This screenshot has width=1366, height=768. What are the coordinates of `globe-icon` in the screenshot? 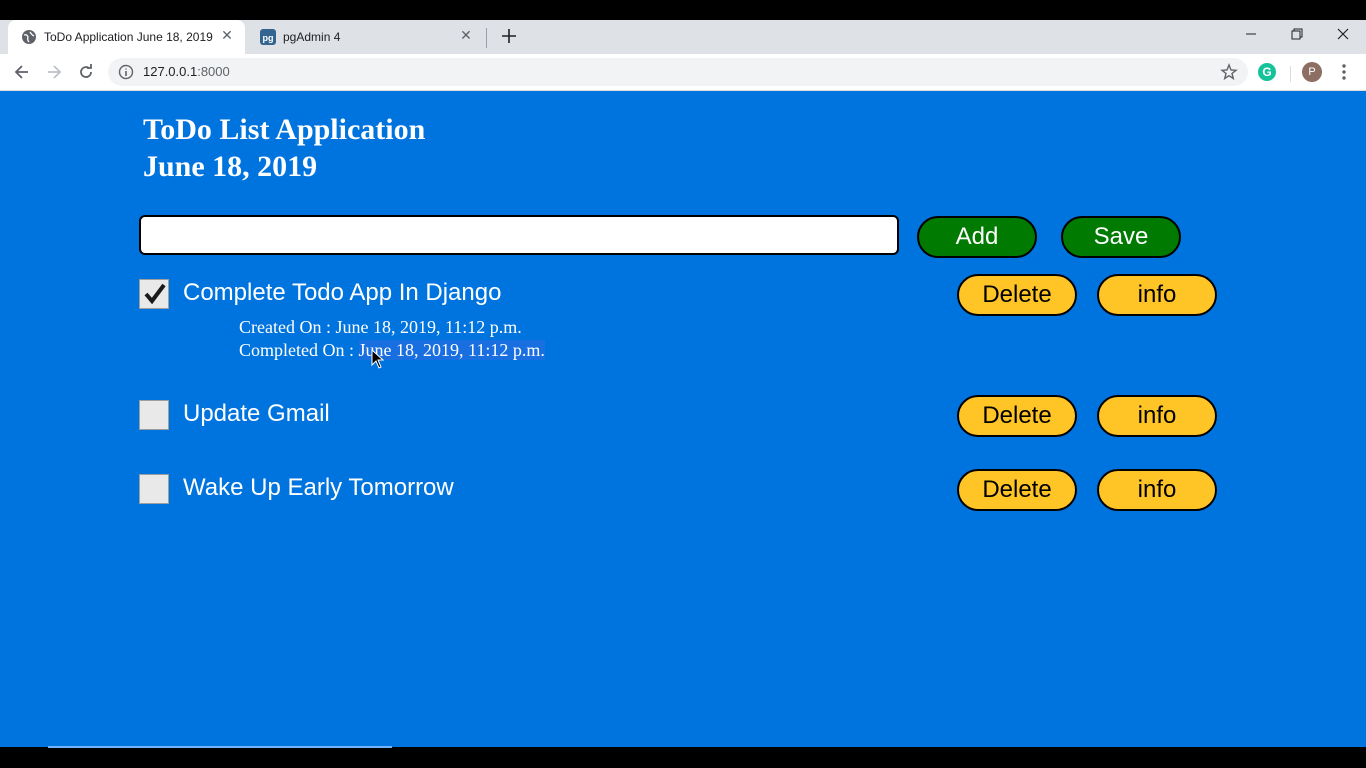 It's located at (29, 37).